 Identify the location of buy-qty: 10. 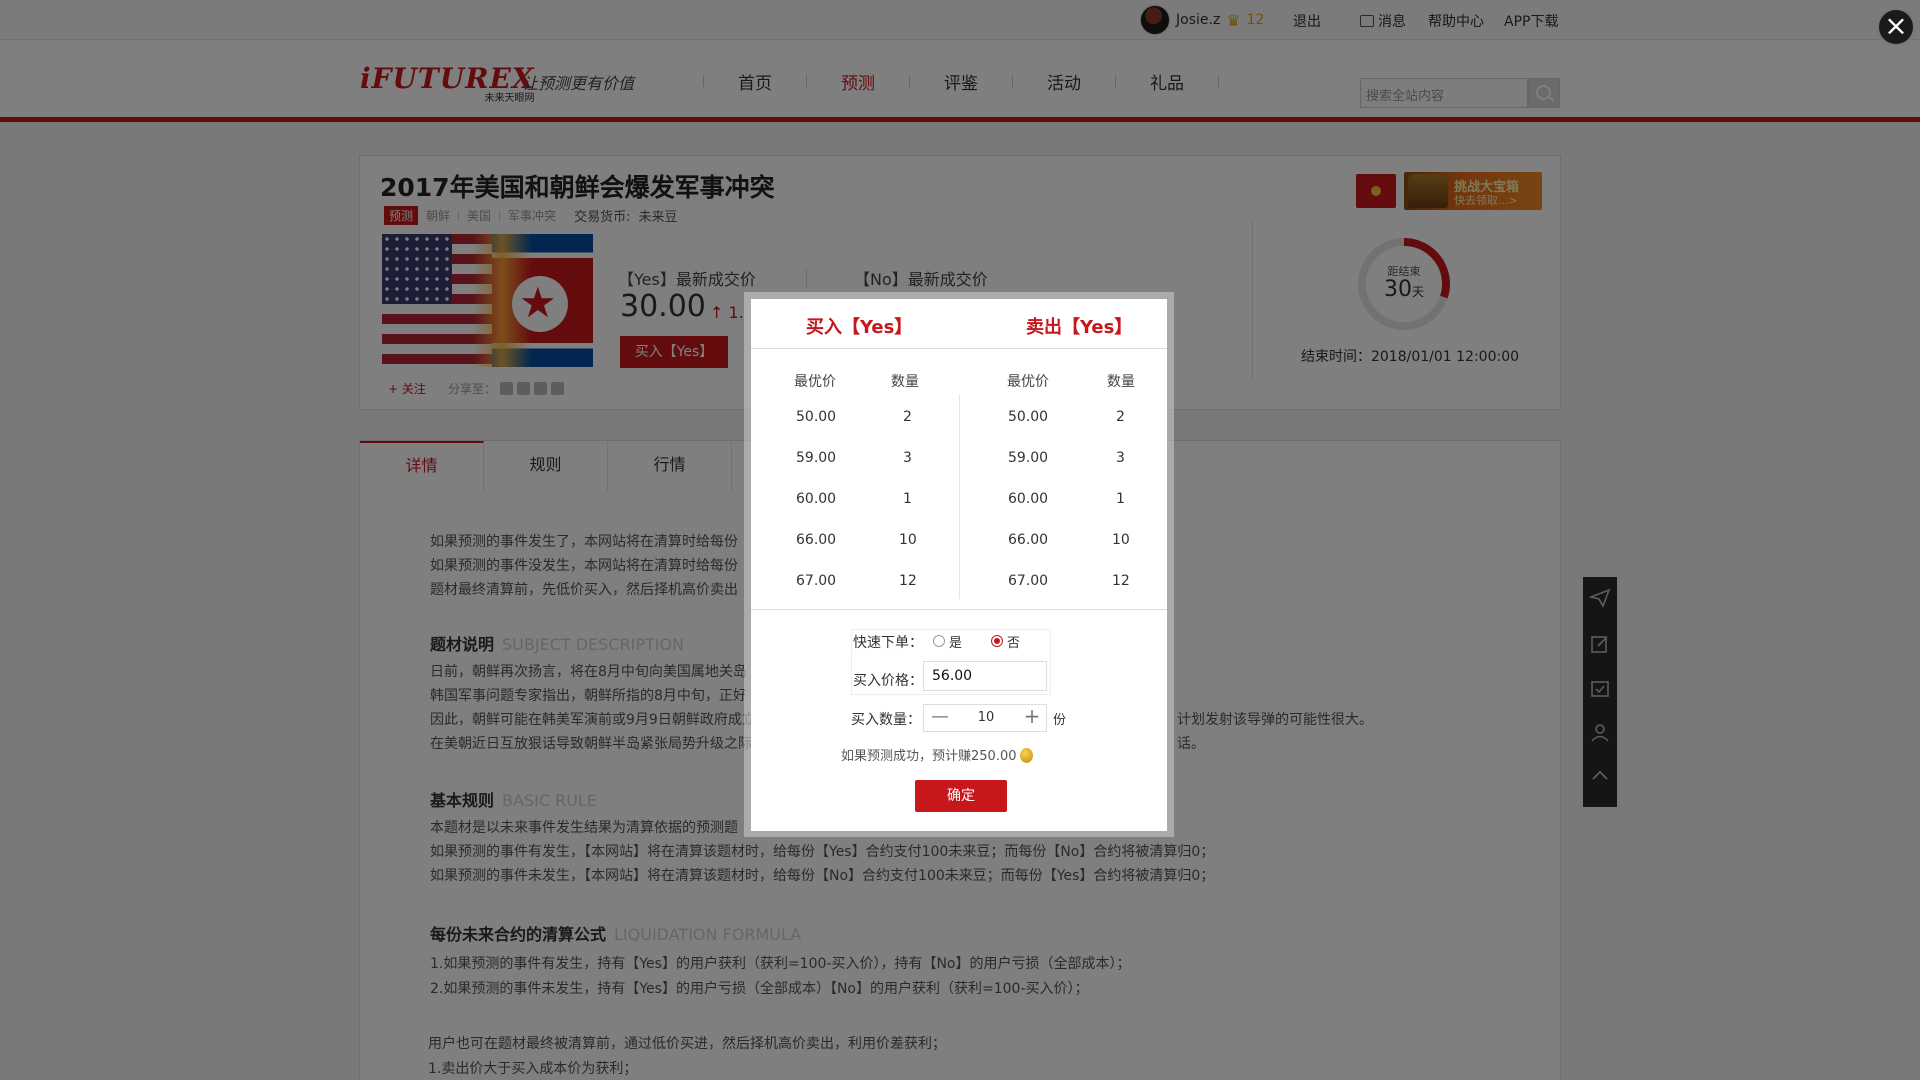
(908, 540).